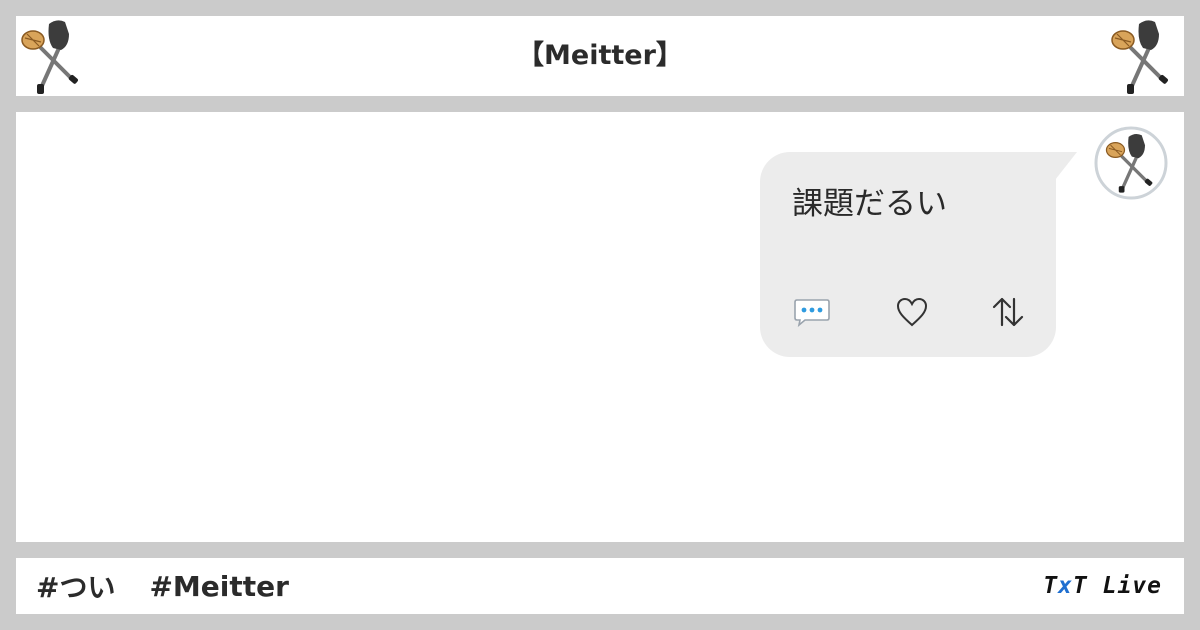  I want to click on avatar, so click(1131, 163).